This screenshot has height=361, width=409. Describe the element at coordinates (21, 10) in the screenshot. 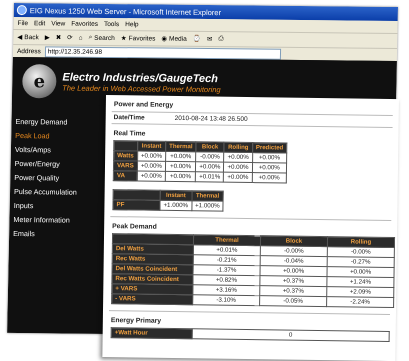

I see `ie-icon` at that location.